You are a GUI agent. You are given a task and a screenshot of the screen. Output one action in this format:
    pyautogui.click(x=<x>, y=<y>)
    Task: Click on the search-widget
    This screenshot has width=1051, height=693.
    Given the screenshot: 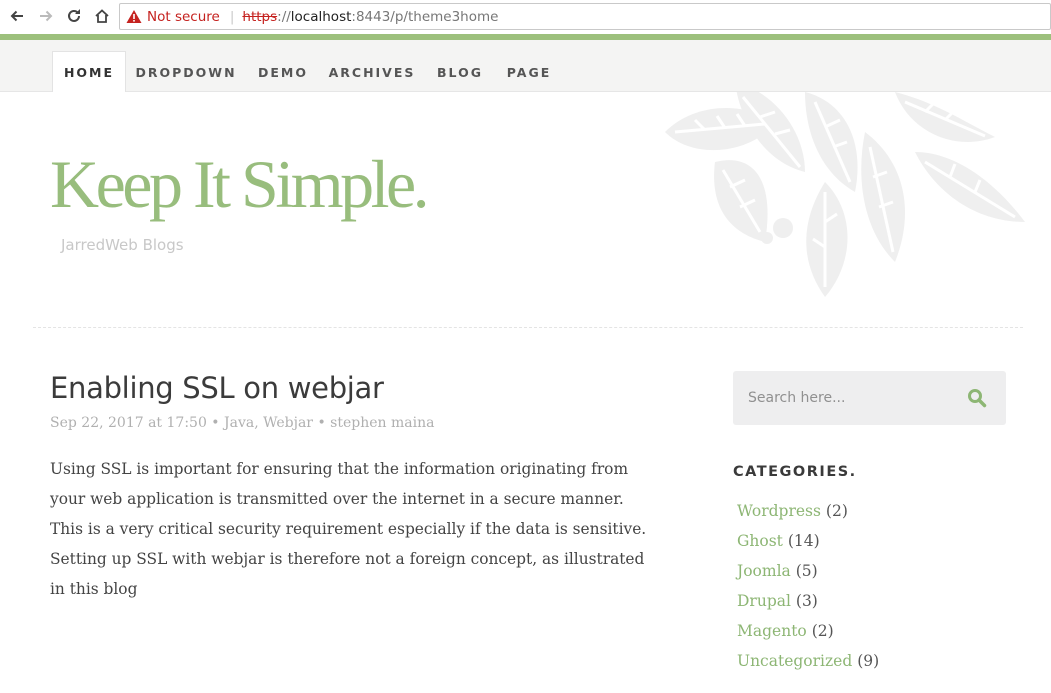 What is the action you would take?
    pyautogui.click(x=869, y=398)
    